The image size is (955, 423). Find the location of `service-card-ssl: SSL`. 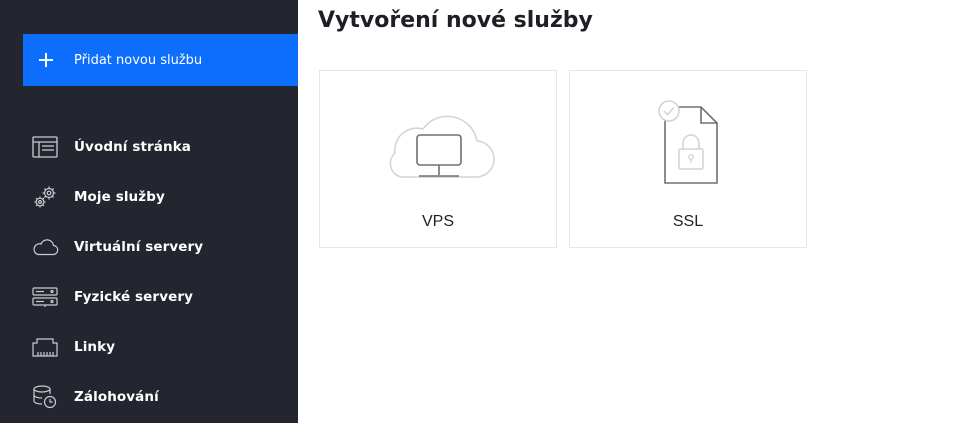

service-card-ssl: SSL is located at coordinates (688, 159).